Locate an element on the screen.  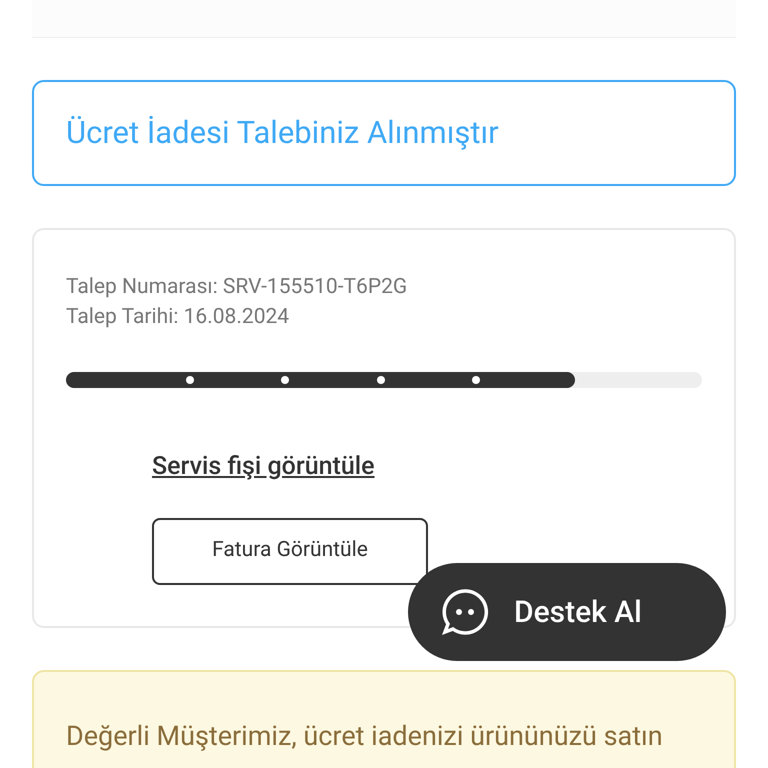
notice-title: Ücret İadesi Talebiniz Alınmıştır is located at coordinates (282, 132).